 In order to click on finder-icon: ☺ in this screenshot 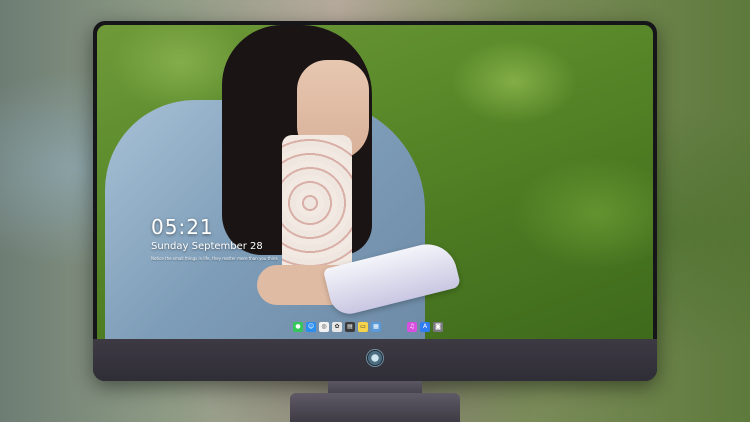, I will do `click(311, 326)`.